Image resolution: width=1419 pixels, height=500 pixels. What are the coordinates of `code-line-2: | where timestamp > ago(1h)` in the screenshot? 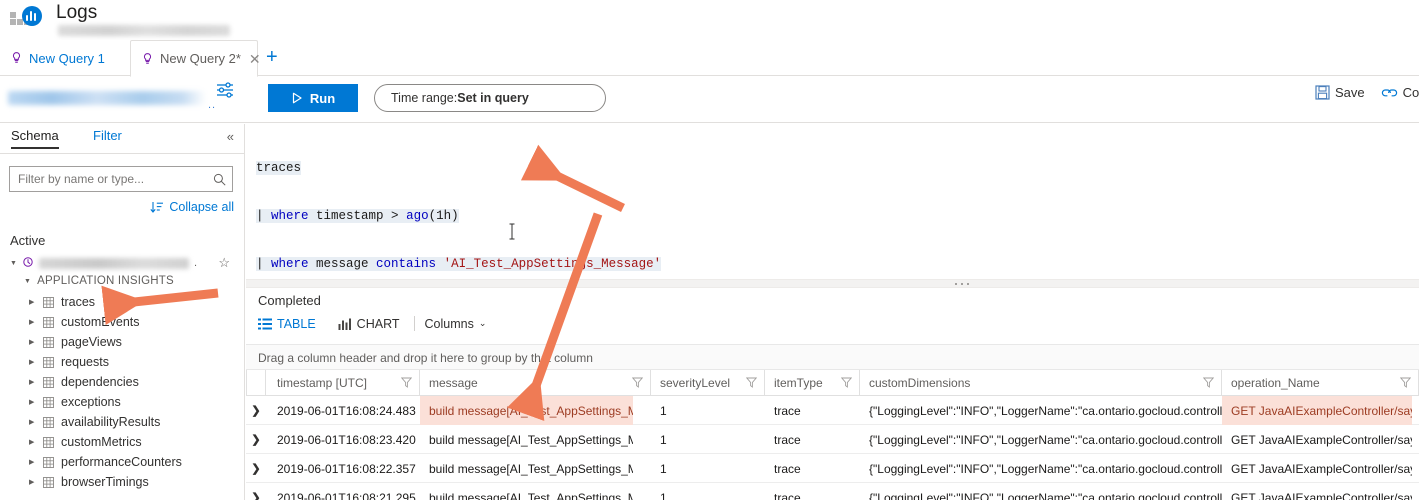 It's located at (357, 216).